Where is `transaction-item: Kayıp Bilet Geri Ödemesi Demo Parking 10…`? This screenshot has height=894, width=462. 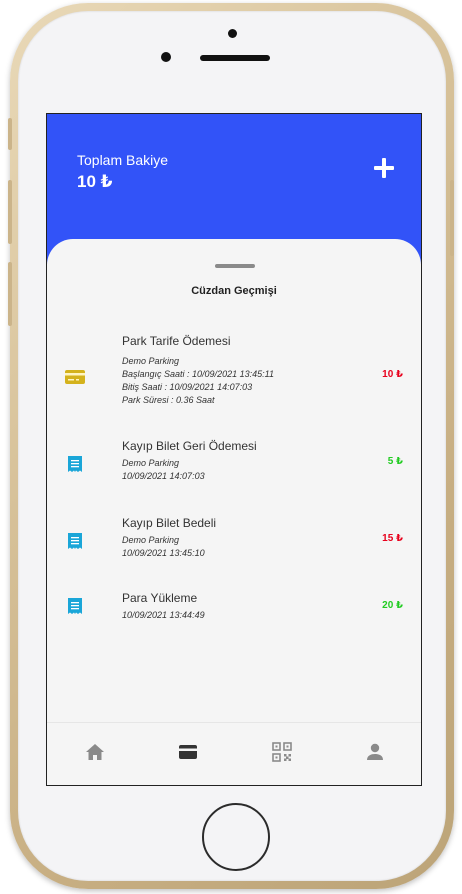 transaction-item: Kayıp Bilet Geri Ödemesi Demo Parking 10… is located at coordinates (234, 464).